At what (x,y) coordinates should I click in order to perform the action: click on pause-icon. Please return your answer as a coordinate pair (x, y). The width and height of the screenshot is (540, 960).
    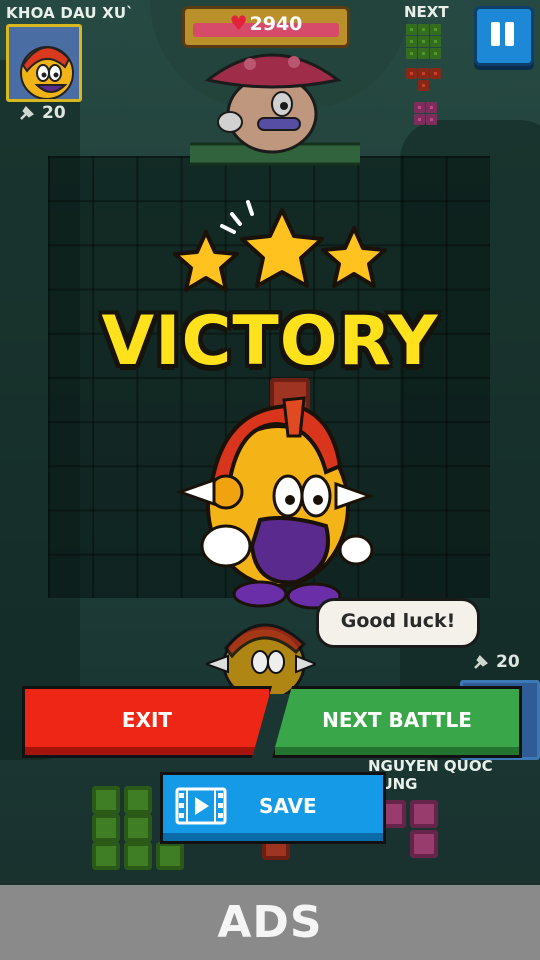
    Looking at the image, I should click on (495, 34).